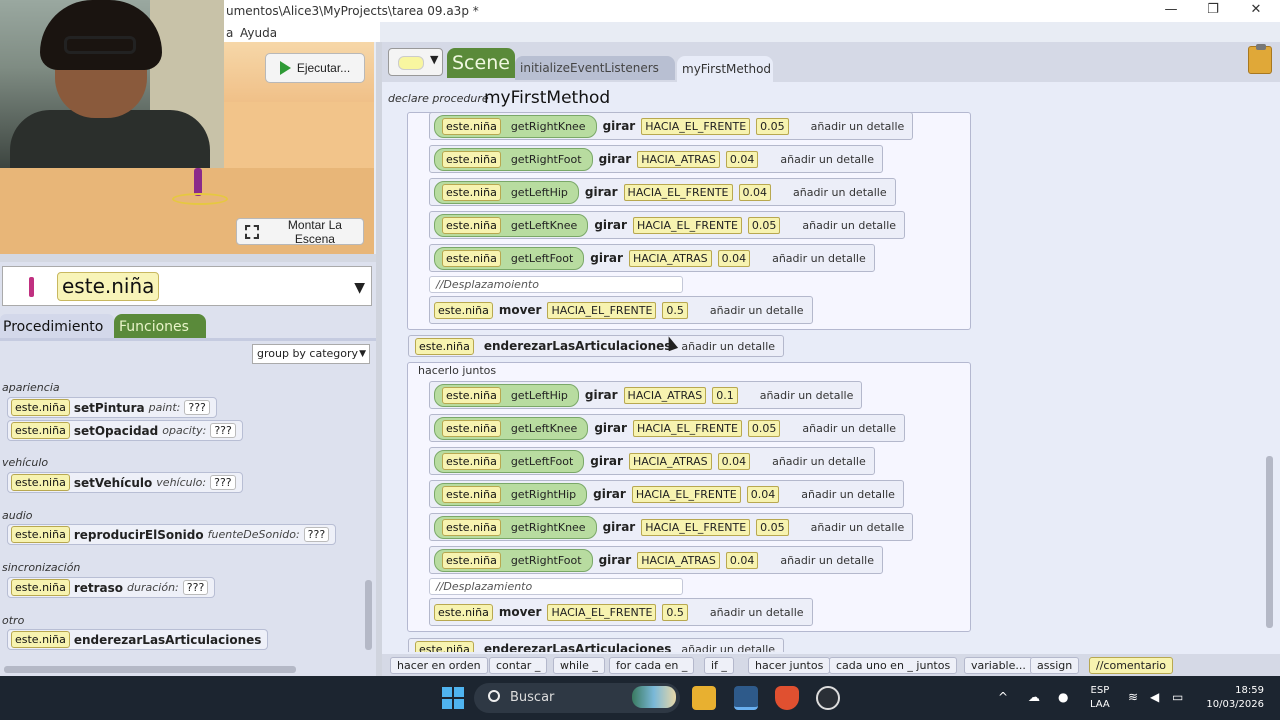 The height and width of the screenshot is (720, 1280). Describe the element at coordinates (746, 698) in the screenshot. I see `alice-app-icon` at that location.